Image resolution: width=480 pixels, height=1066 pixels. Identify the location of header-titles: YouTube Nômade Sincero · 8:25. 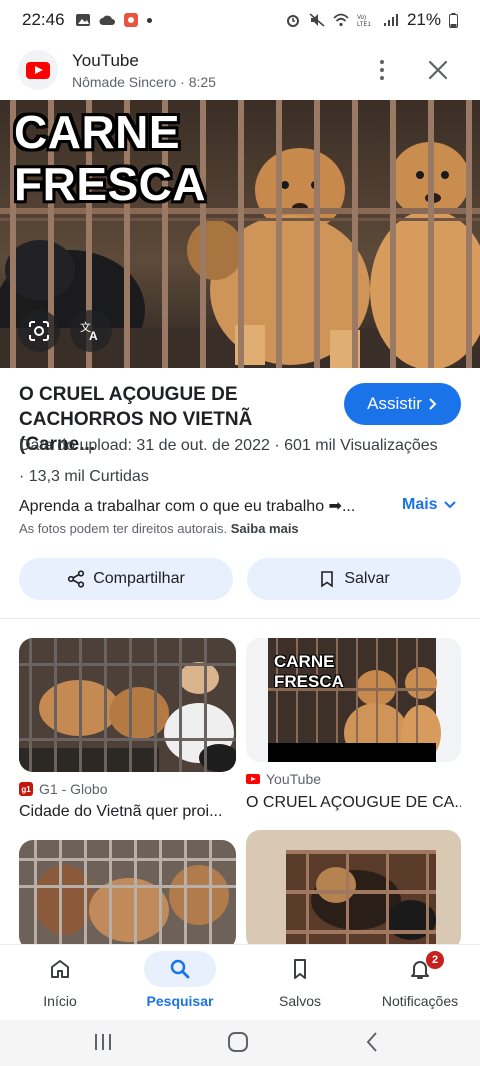
(144, 70).